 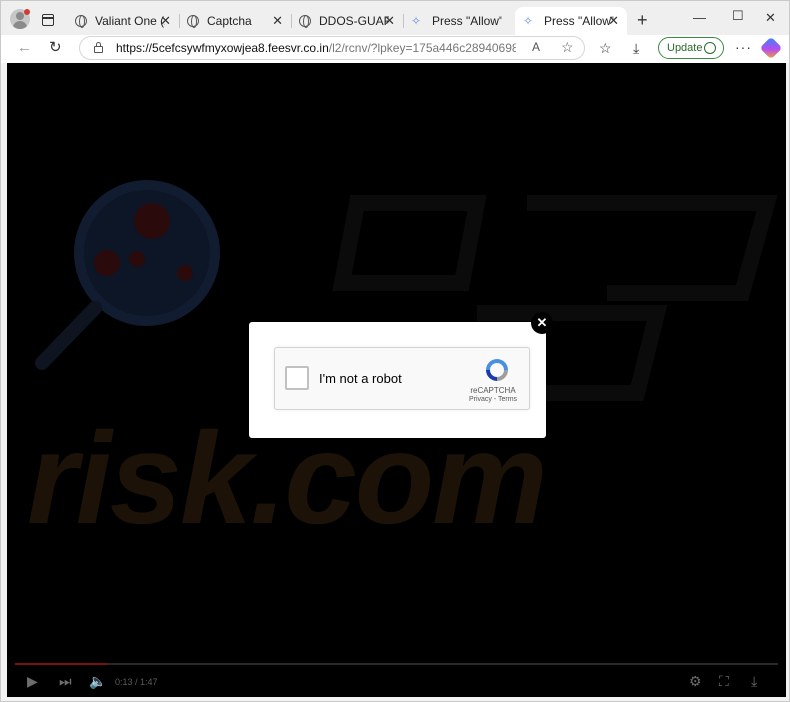 What do you see at coordinates (61, 664) in the screenshot?
I see `video-progress-fill` at bounding box center [61, 664].